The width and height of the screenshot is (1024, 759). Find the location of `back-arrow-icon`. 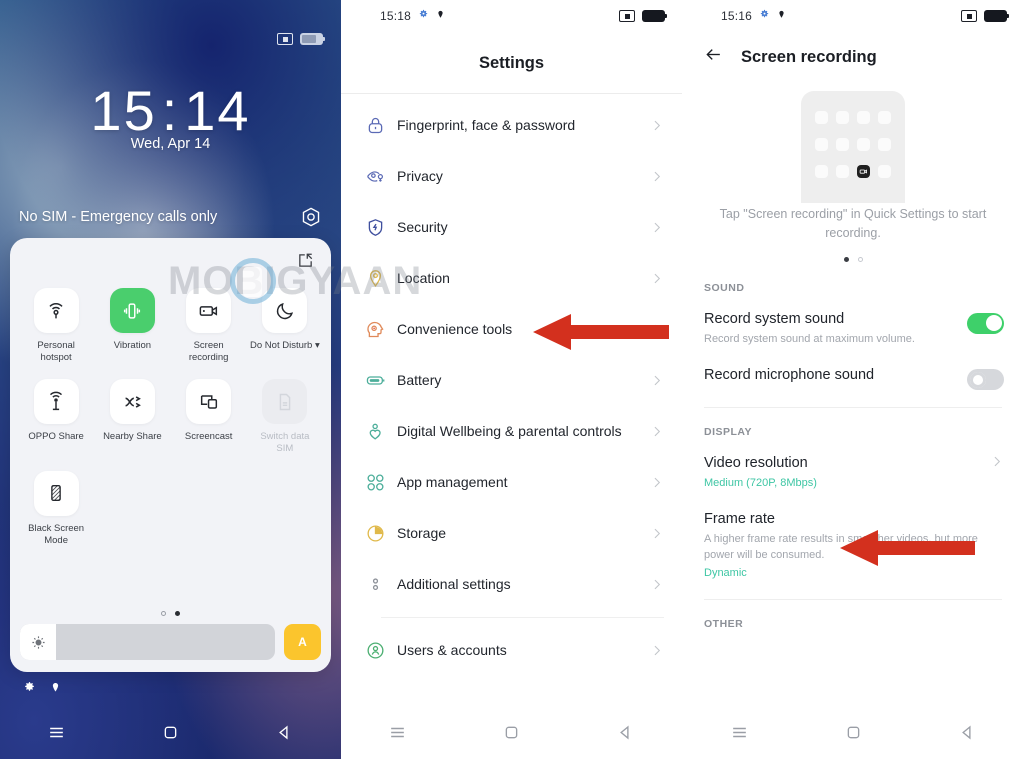

back-arrow-icon is located at coordinates (713, 57).